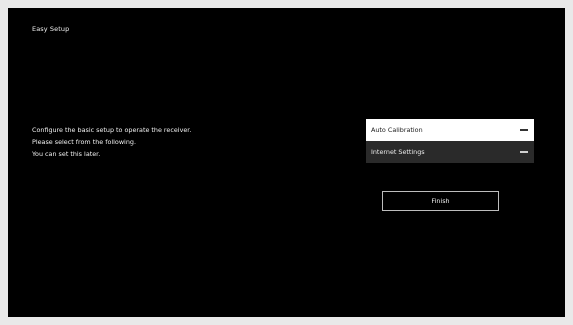 The height and width of the screenshot is (325, 573). I want to click on menu-item-internet-settings: Internet Settings, so click(450, 152).